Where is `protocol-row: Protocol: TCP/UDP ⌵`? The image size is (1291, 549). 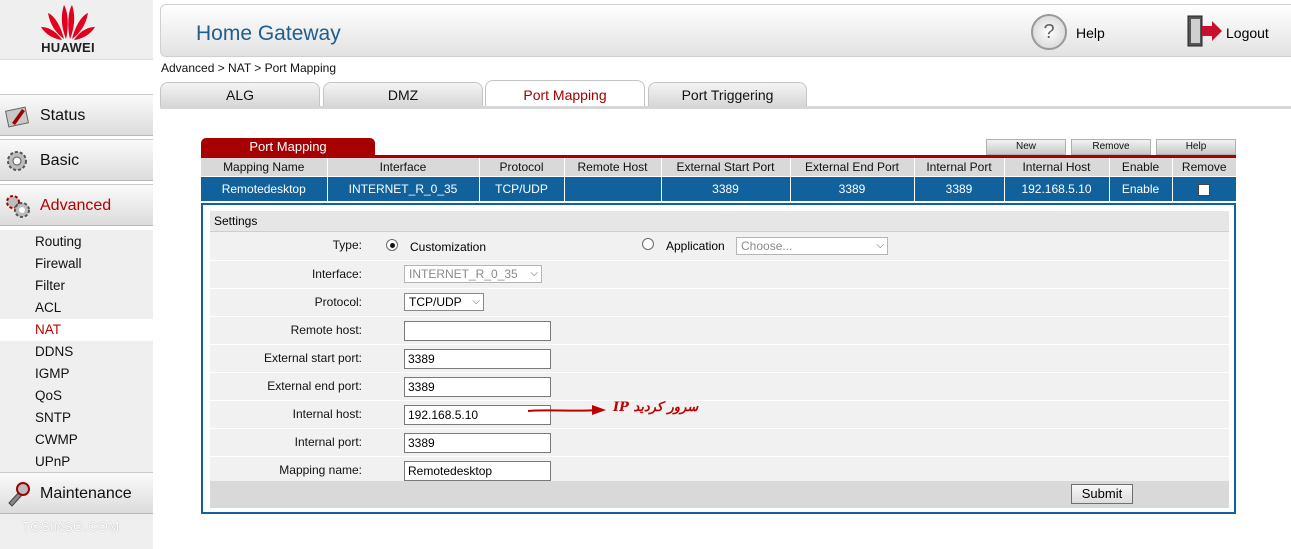 protocol-row: Protocol: TCP/UDP ⌵ is located at coordinates (719, 303).